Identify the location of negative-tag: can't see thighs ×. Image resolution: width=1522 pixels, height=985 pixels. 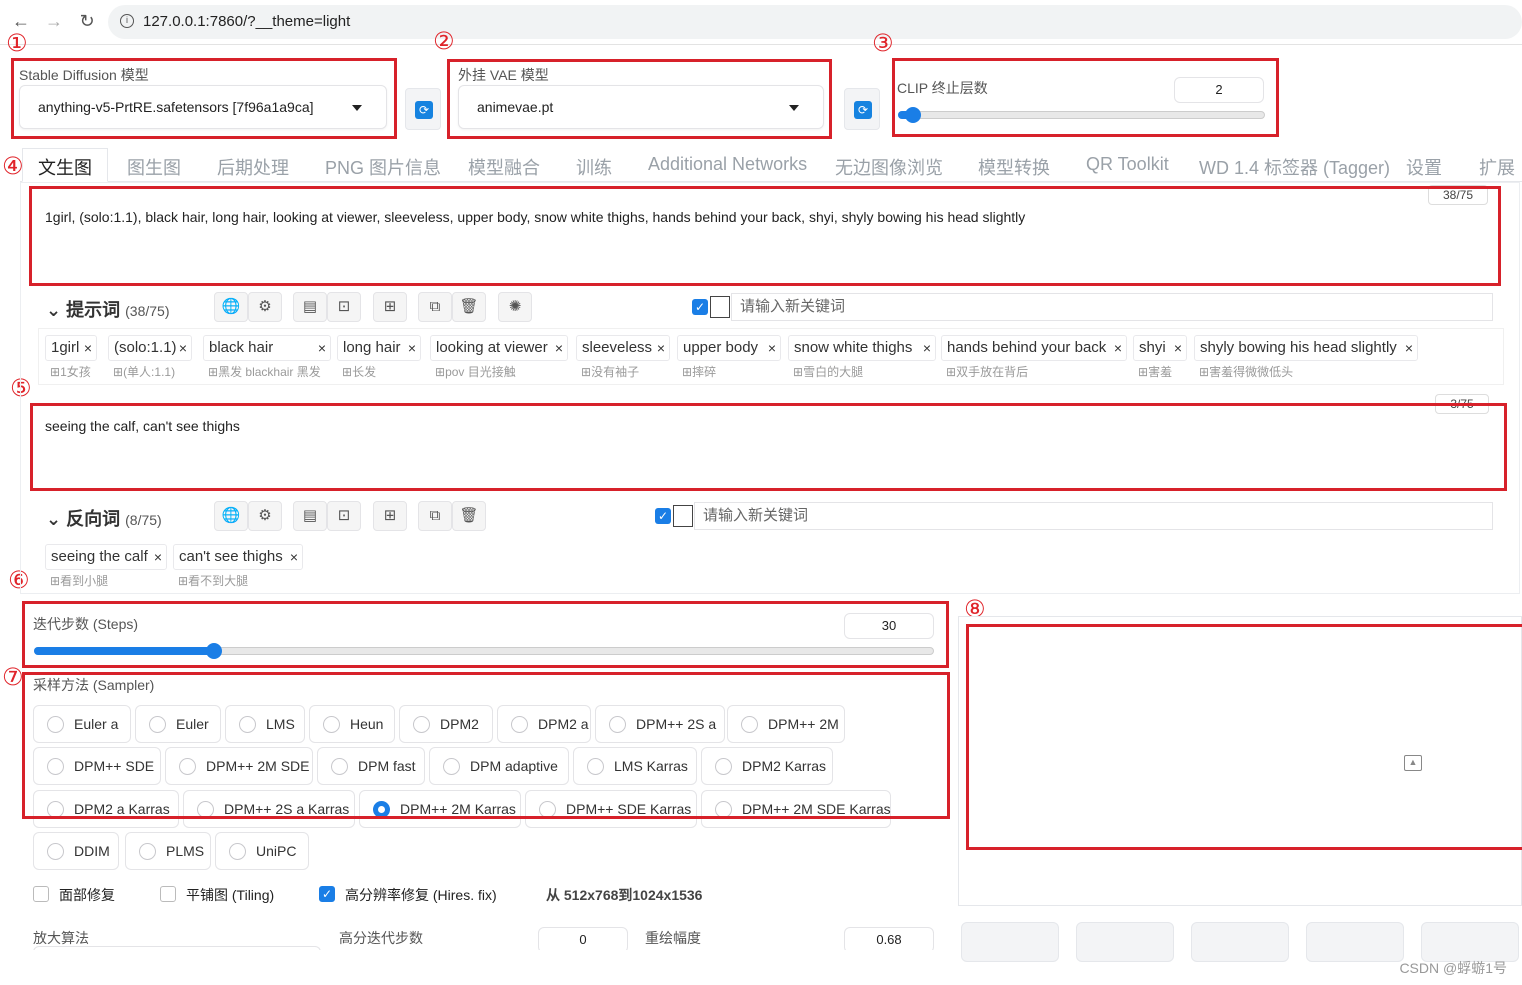
(238, 557).